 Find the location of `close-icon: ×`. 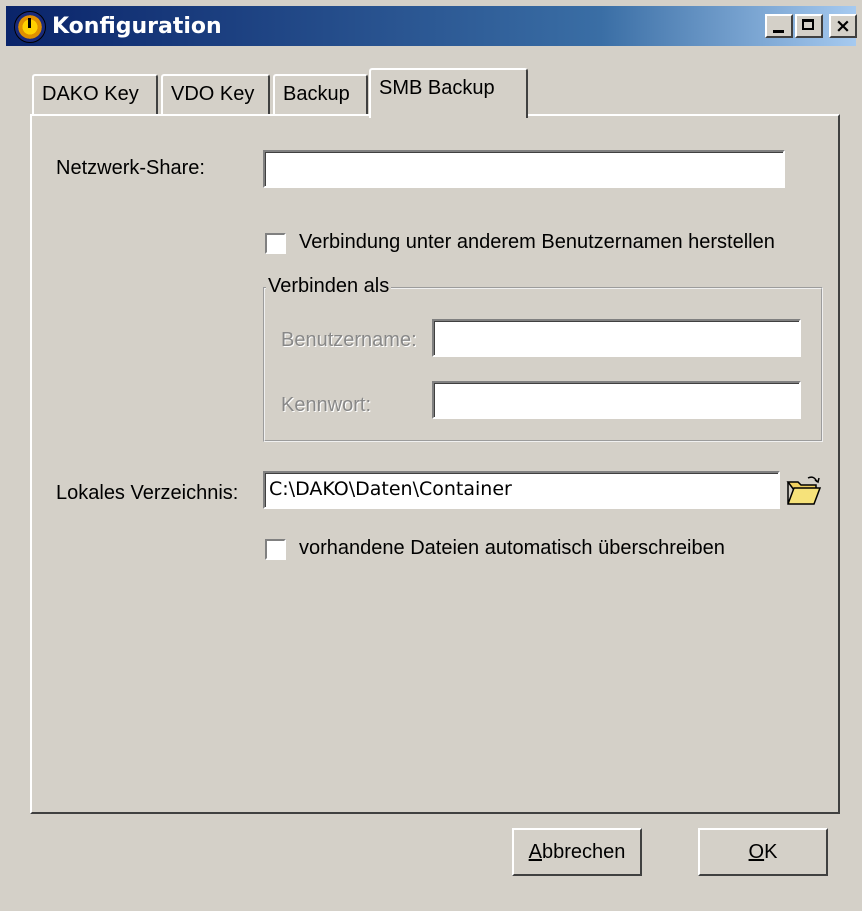

close-icon: × is located at coordinates (843, 26).